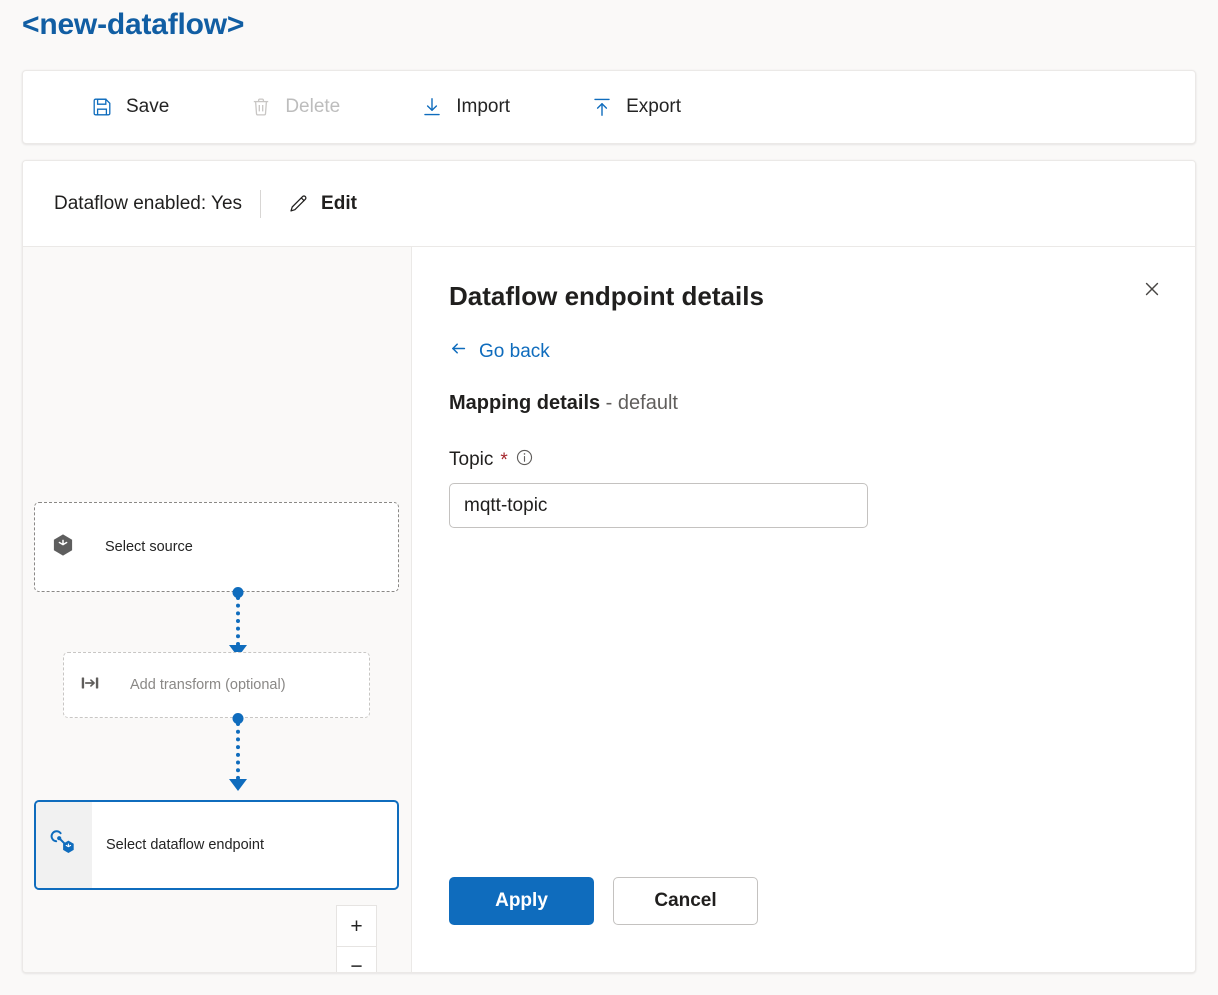 The width and height of the screenshot is (1218, 995). I want to click on node-select-source: Select source, so click(216, 547).